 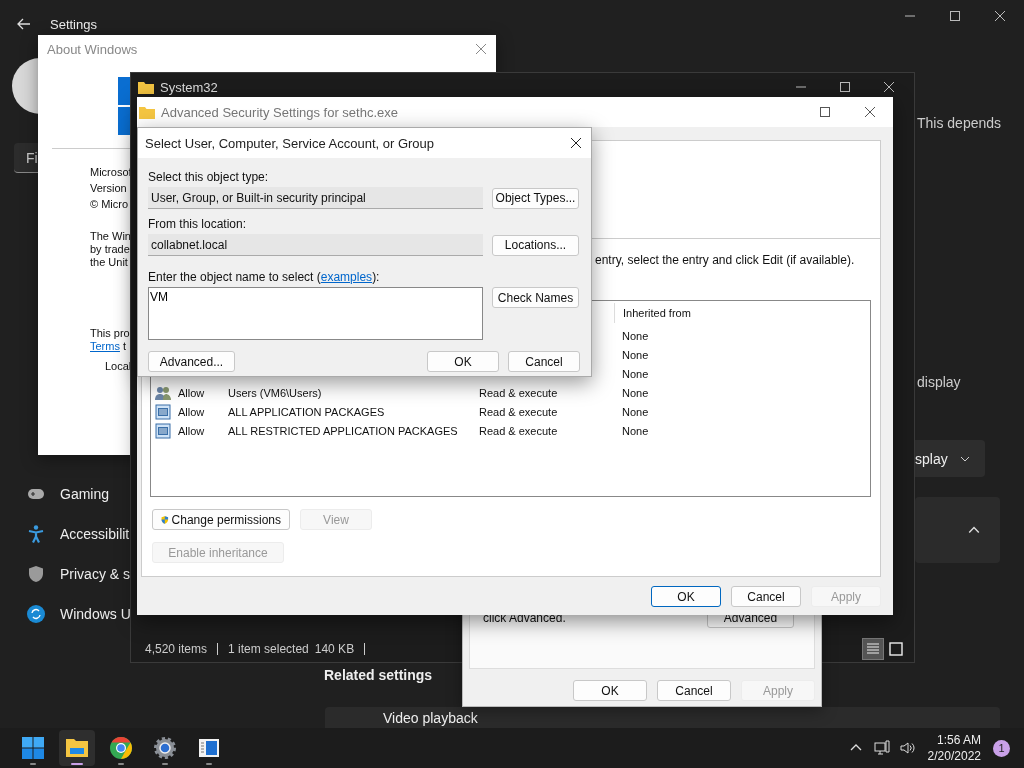 What do you see at coordinates (1001, 748) in the screenshot?
I see `notification-badge: 1` at bounding box center [1001, 748].